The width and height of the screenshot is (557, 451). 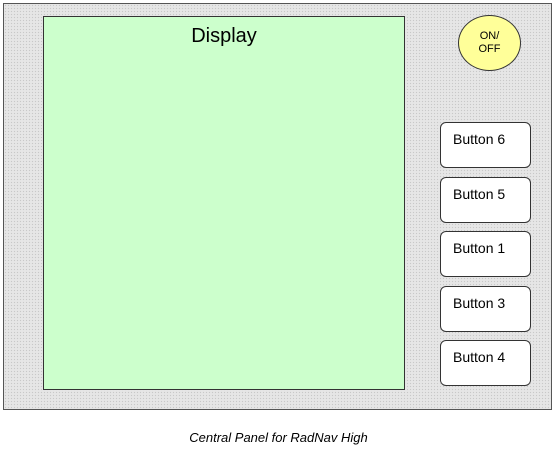 I want to click on power-label-on: ON/, so click(x=489, y=36).